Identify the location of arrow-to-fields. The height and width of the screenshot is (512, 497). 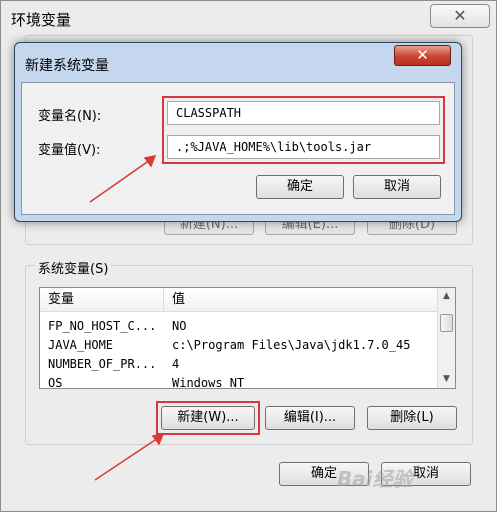
(123, 178).